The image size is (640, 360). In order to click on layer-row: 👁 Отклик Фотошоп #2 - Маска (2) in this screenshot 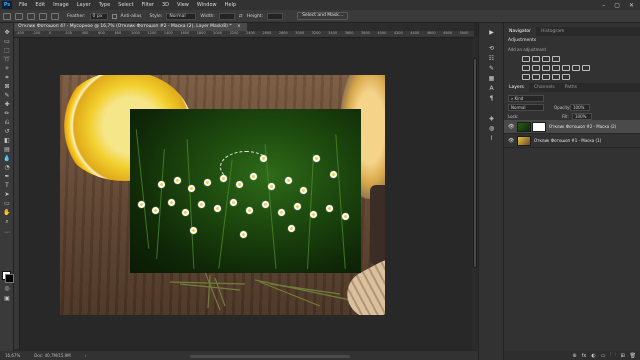, I will do `click(572, 127)`.